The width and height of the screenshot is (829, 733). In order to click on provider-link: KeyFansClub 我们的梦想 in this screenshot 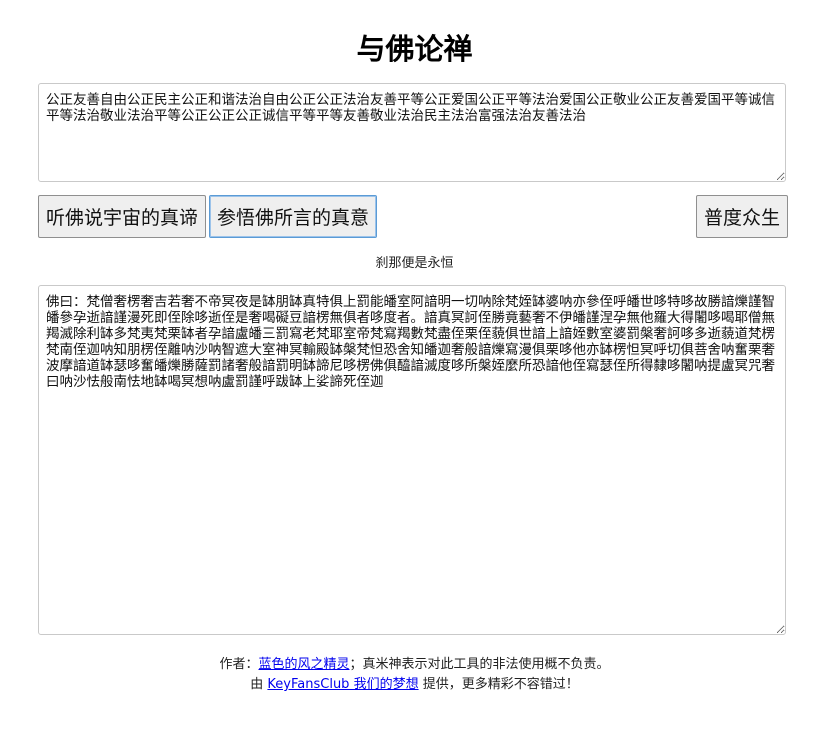, I will do `click(342, 684)`.